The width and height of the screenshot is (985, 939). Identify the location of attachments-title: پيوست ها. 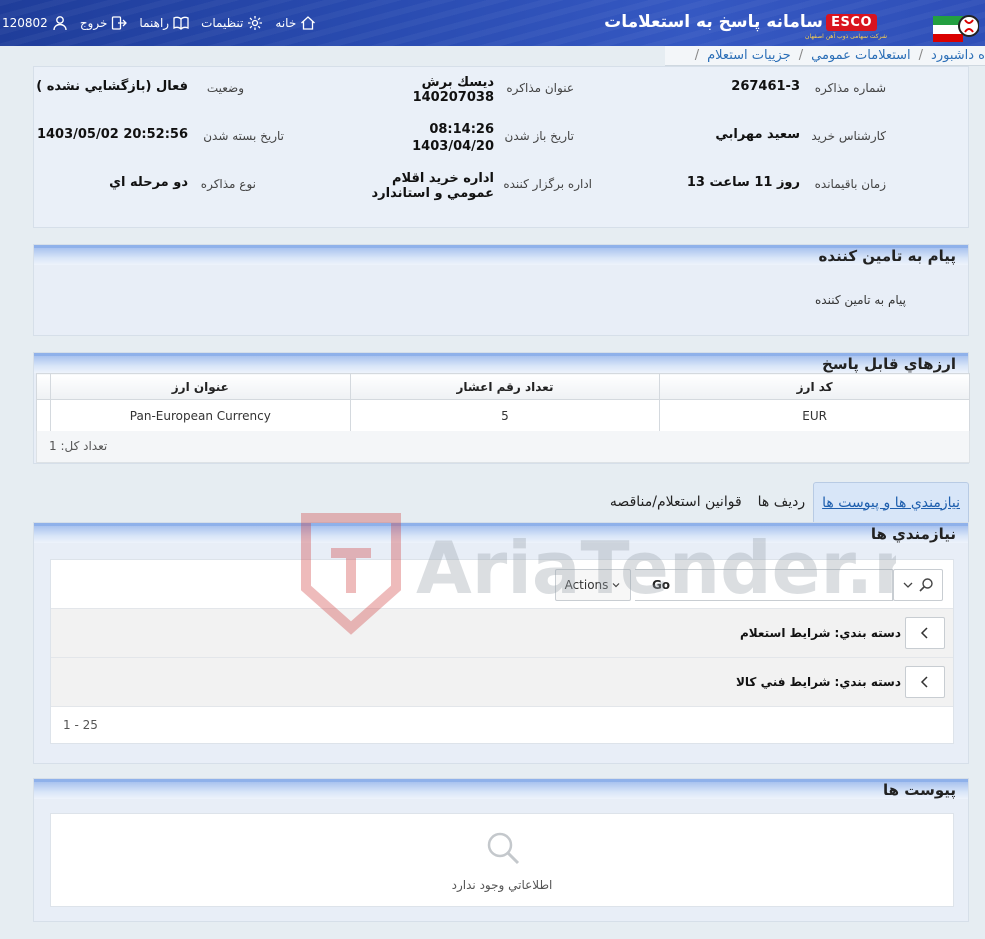
(919, 790).